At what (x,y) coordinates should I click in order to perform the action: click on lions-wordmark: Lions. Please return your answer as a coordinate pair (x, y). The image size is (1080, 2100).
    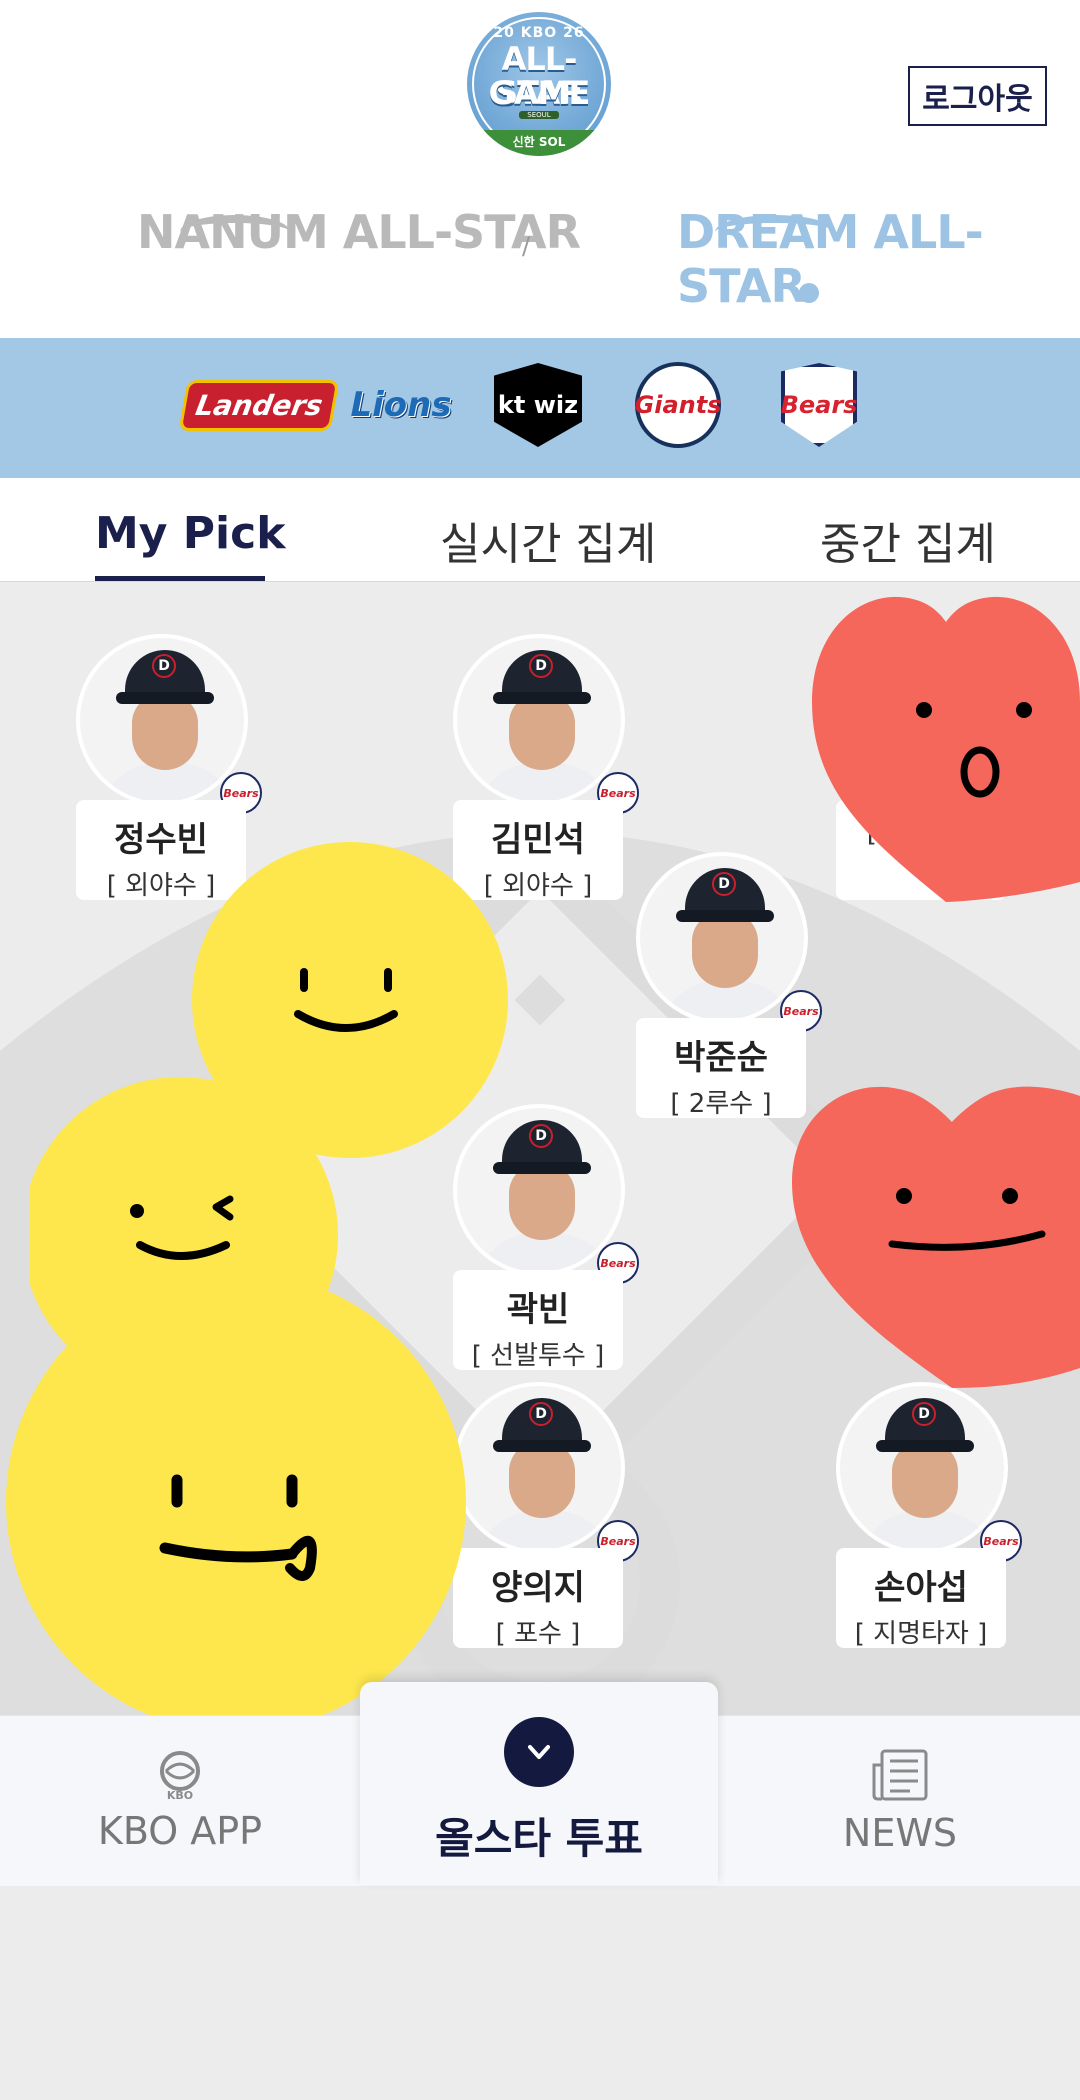
    Looking at the image, I should click on (401, 405).